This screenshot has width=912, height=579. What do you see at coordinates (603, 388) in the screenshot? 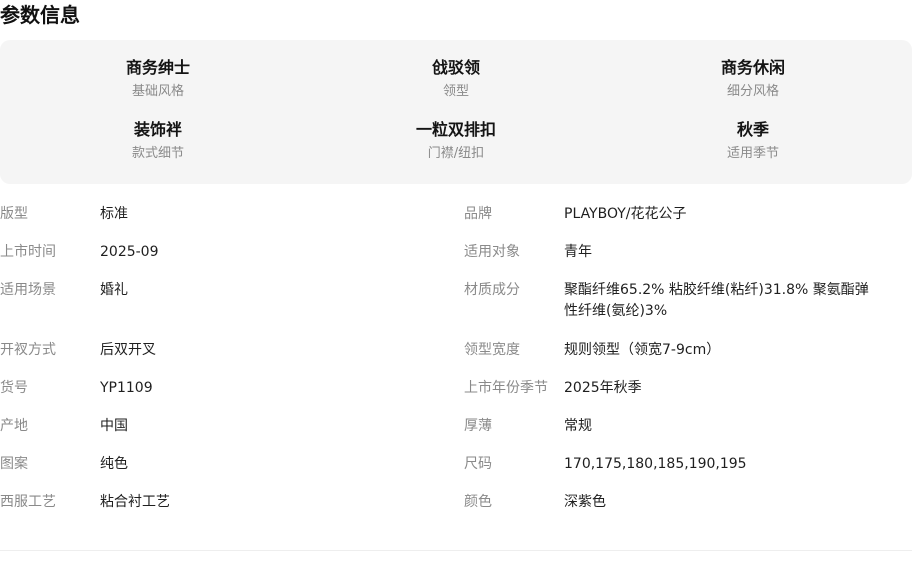
I see `param-value: 2025年秋季` at bounding box center [603, 388].